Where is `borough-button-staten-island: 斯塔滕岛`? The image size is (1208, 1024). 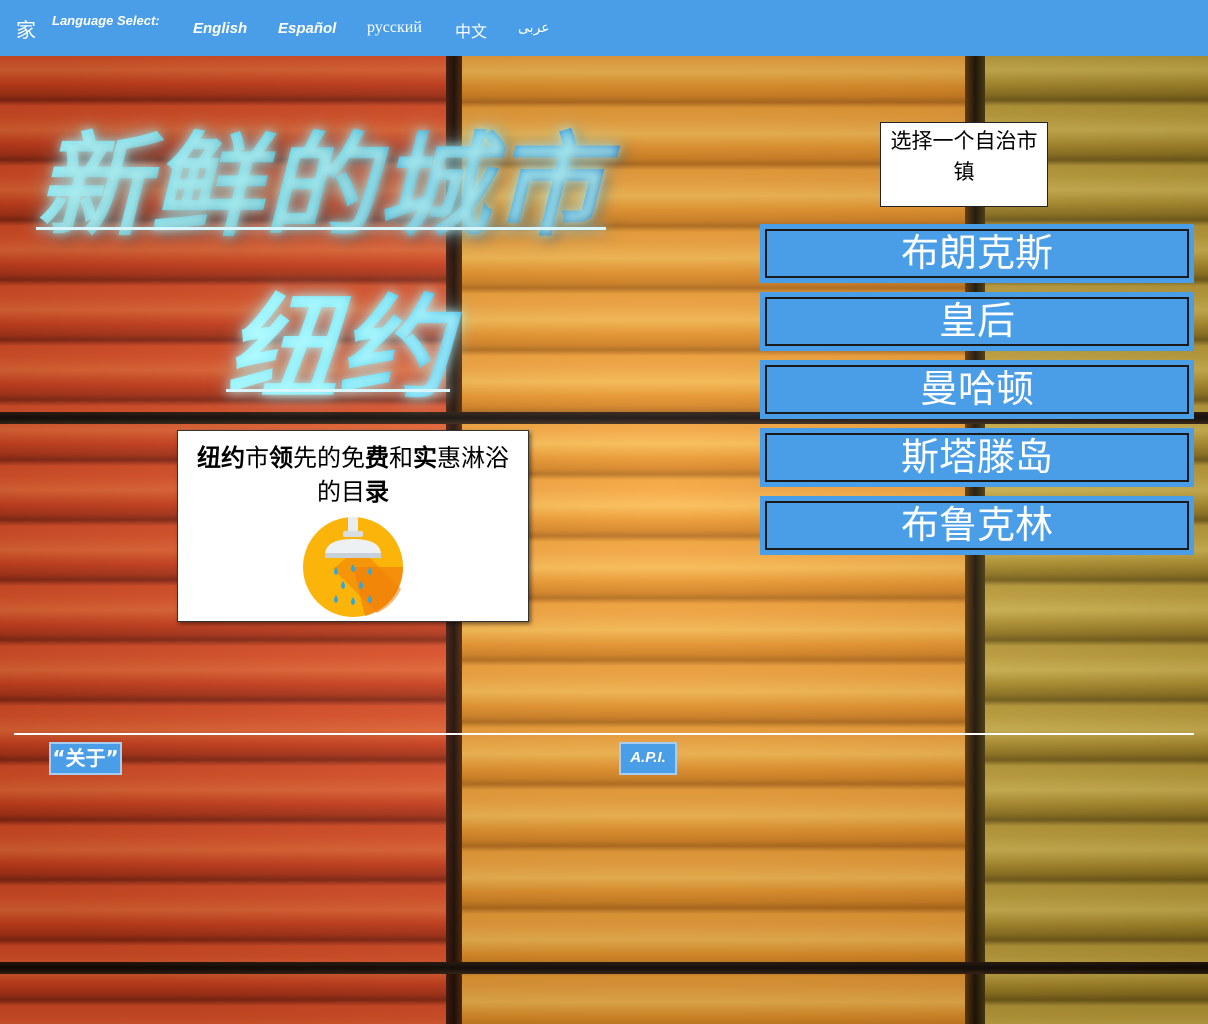
borough-button-staten-island: 斯塔滕岛 is located at coordinates (977, 457).